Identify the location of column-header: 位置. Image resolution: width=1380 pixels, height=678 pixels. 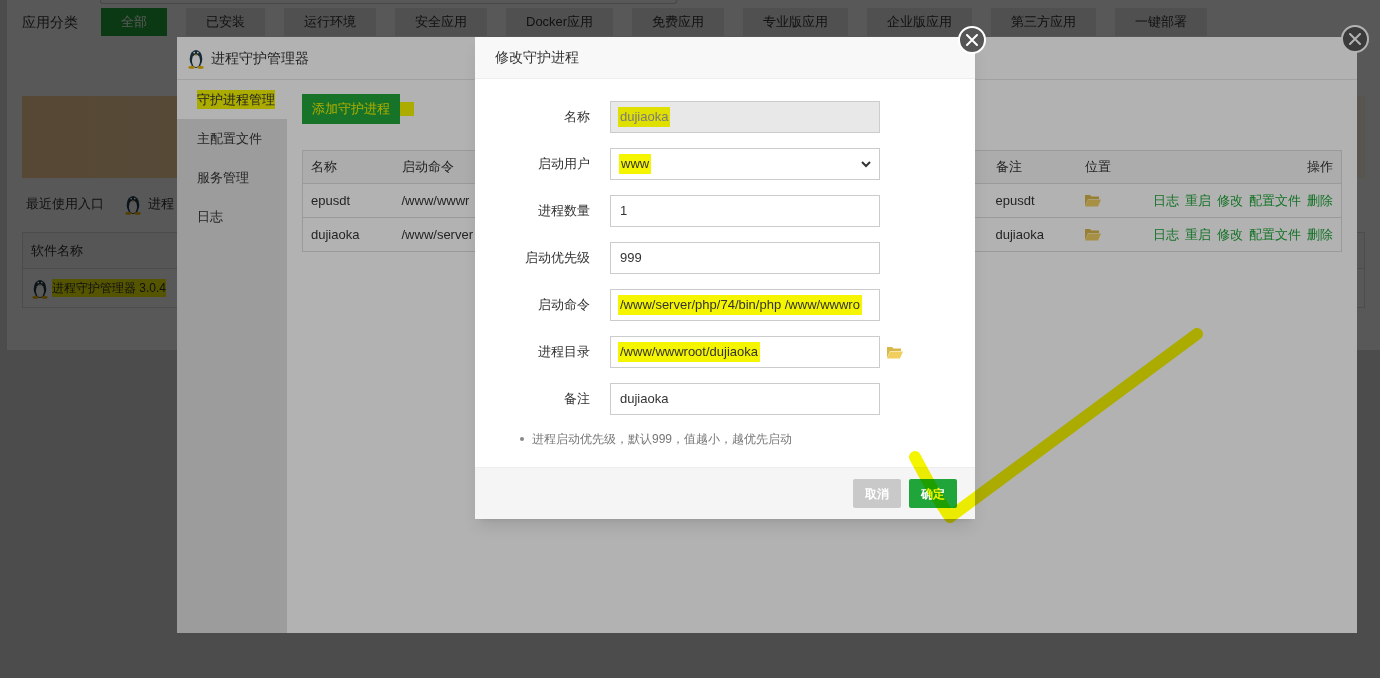
(1097, 167).